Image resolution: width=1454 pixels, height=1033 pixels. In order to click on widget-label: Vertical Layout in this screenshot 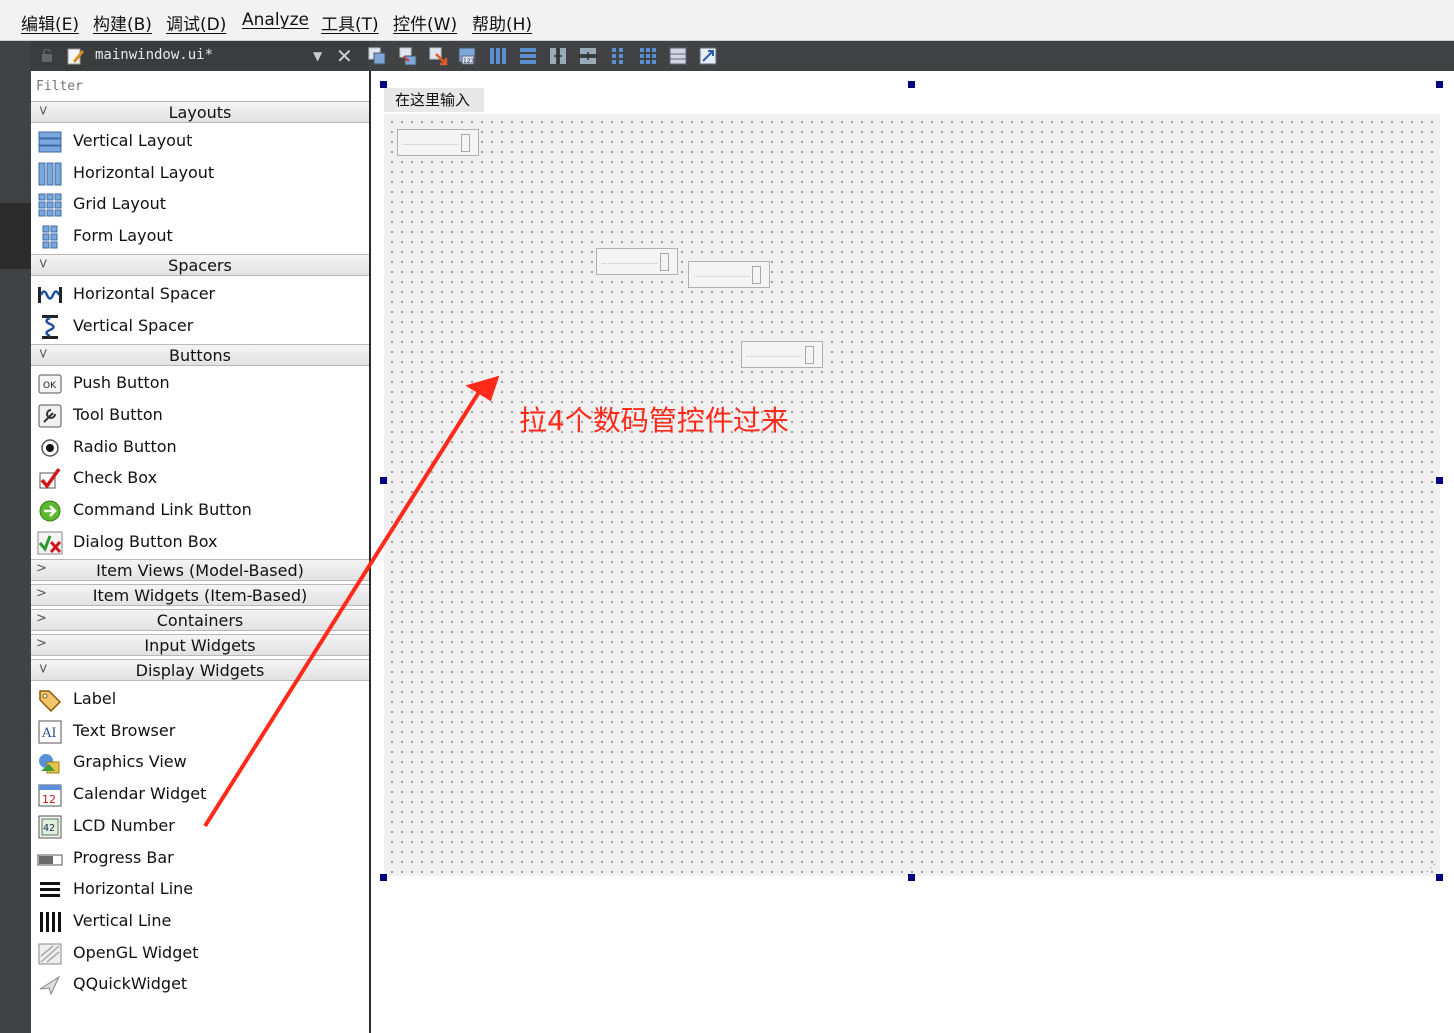, I will do `click(133, 140)`.